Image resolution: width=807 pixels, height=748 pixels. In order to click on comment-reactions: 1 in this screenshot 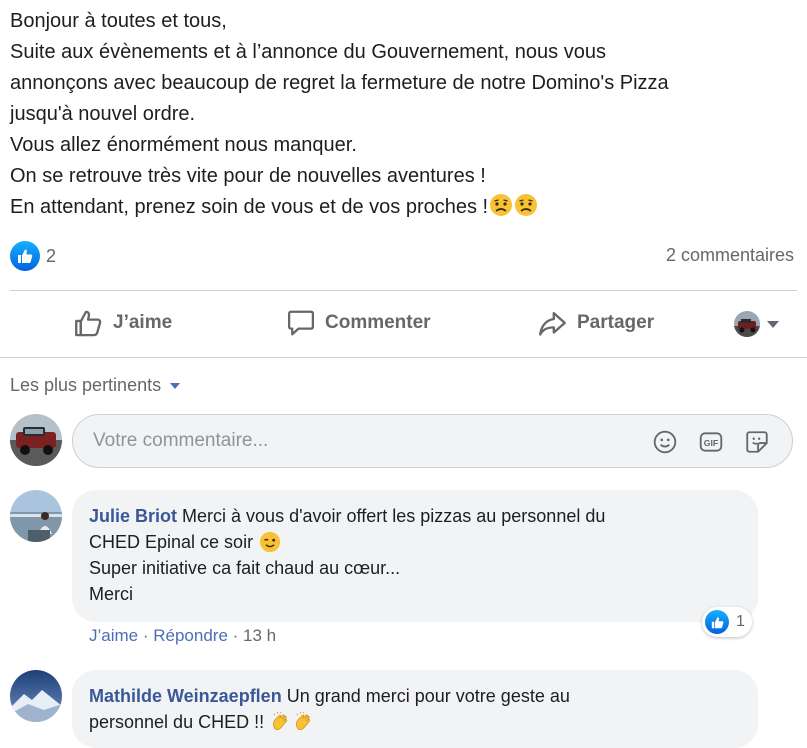, I will do `click(727, 622)`.